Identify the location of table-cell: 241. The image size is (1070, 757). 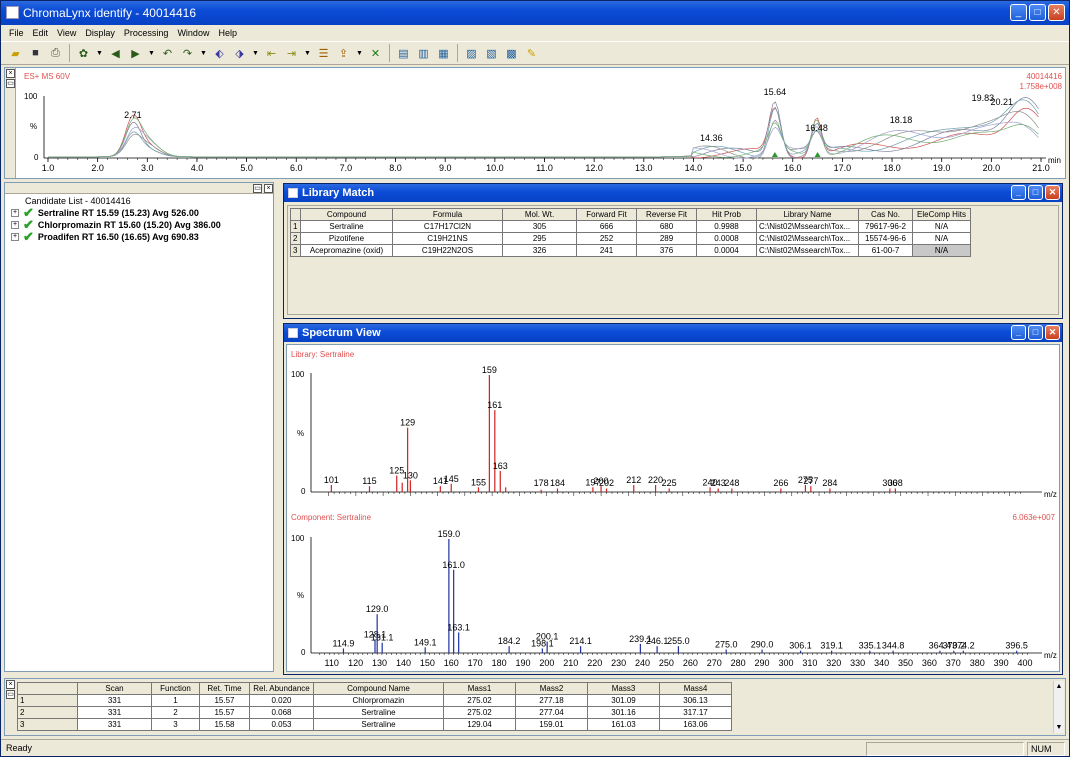
(606, 250).